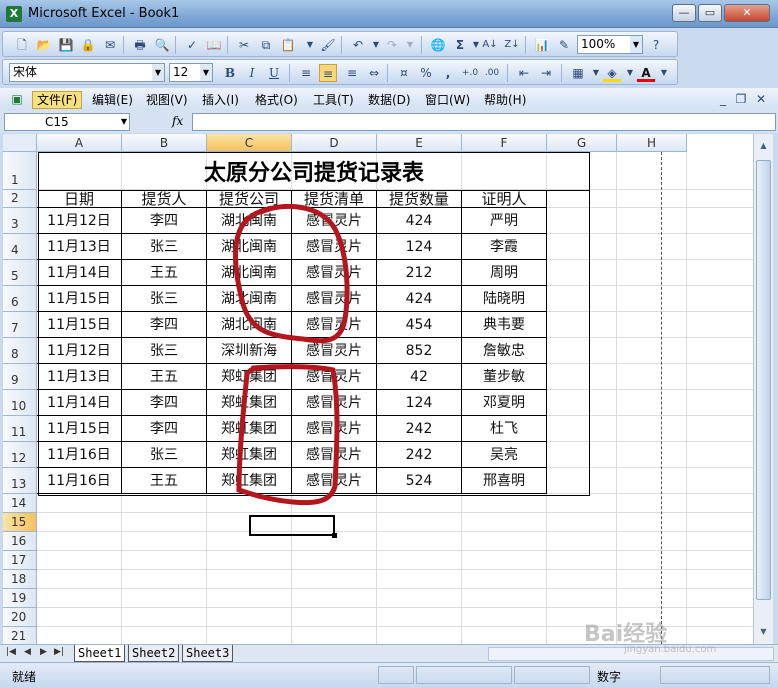 This screenshot has height=688, width=778. Describe the element at coordinates (67, 122) in the screenshot. I see `name-box: C15 ▼` at that location.